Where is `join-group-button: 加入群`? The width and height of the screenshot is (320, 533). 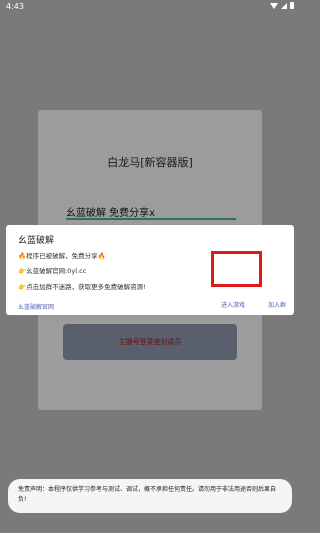
join-group-button: 加入群 is located at coordinates (277, 304).